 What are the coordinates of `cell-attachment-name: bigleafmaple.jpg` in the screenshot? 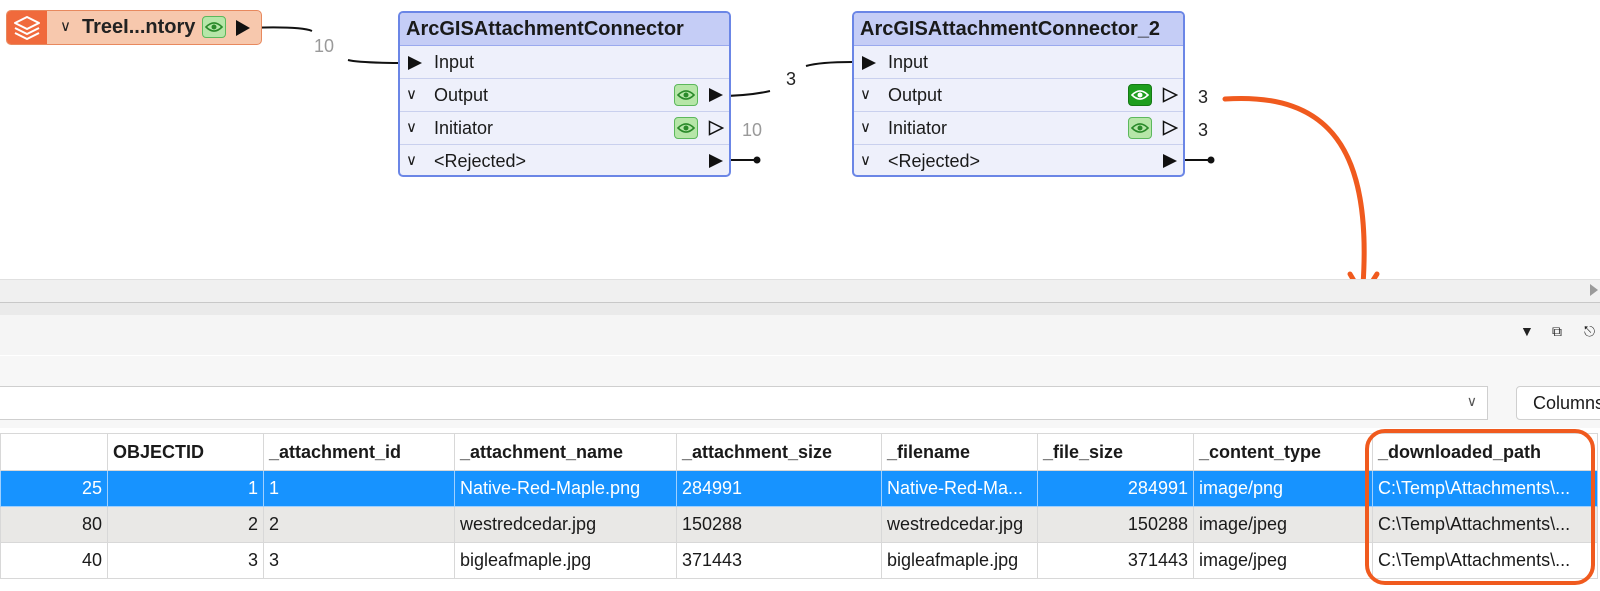 It's located at (565, 560).